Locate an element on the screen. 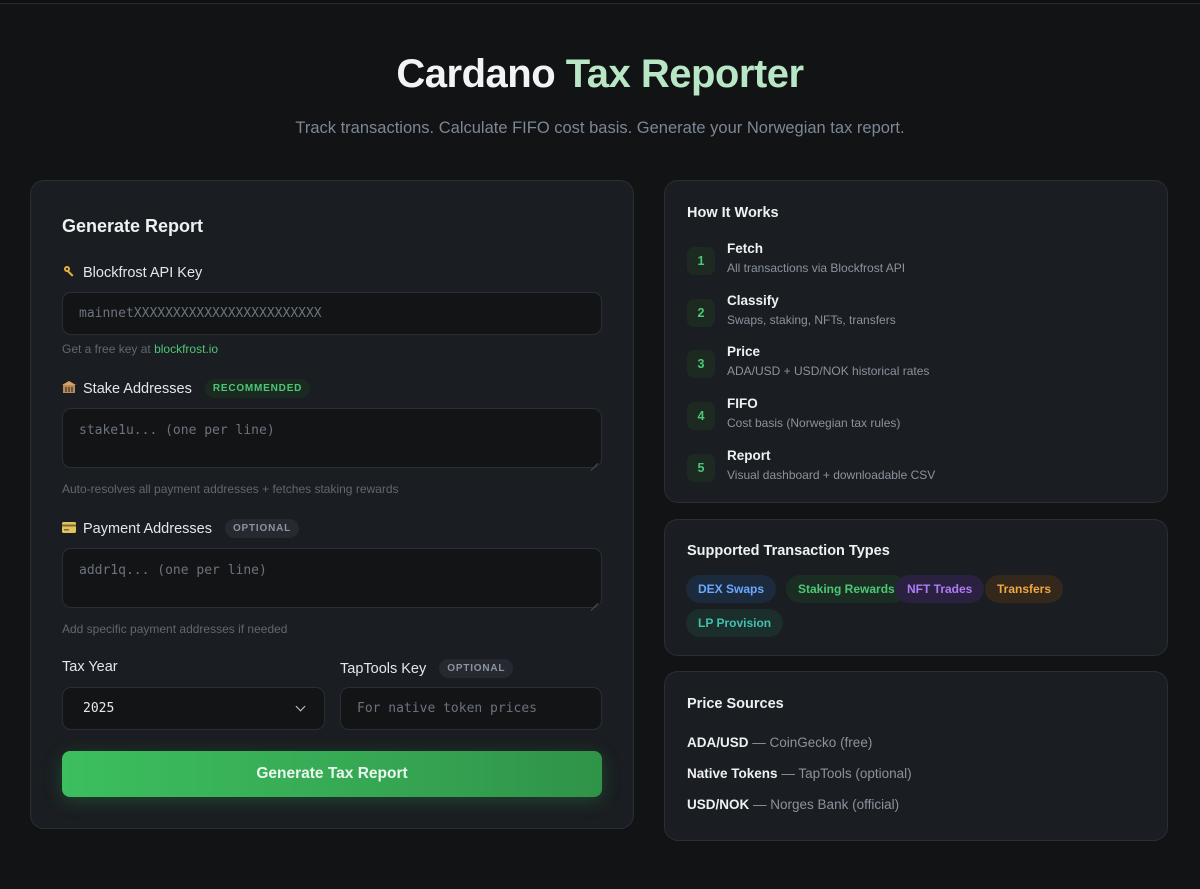 The image size is (1200, 889). step-item: 2 Classify Swaps, staking, NFTs, transfers is located at coordinates (917, 315).